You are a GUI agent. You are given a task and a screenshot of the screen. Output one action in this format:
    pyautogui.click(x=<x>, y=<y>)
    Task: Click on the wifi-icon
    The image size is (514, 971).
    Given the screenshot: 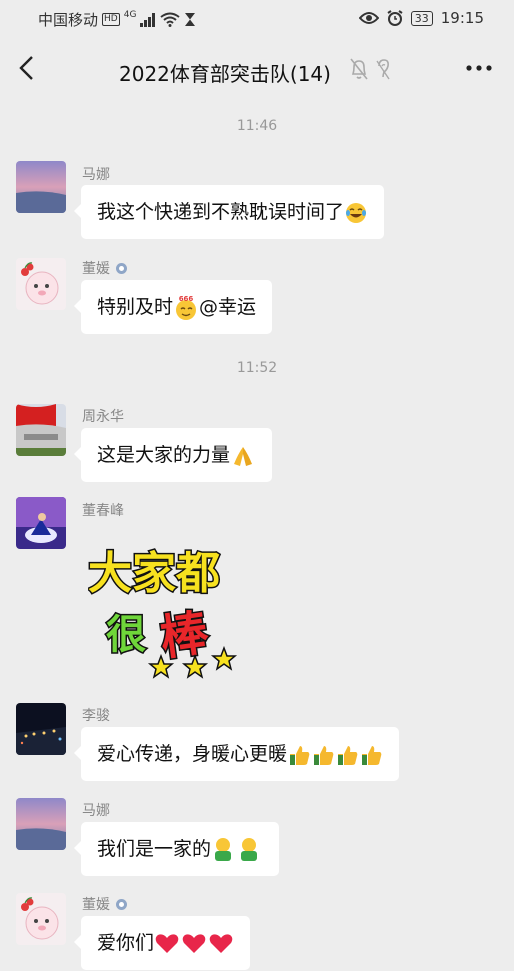 What is the action you would take?
    pyautogui.click(x=170, y=19)
    